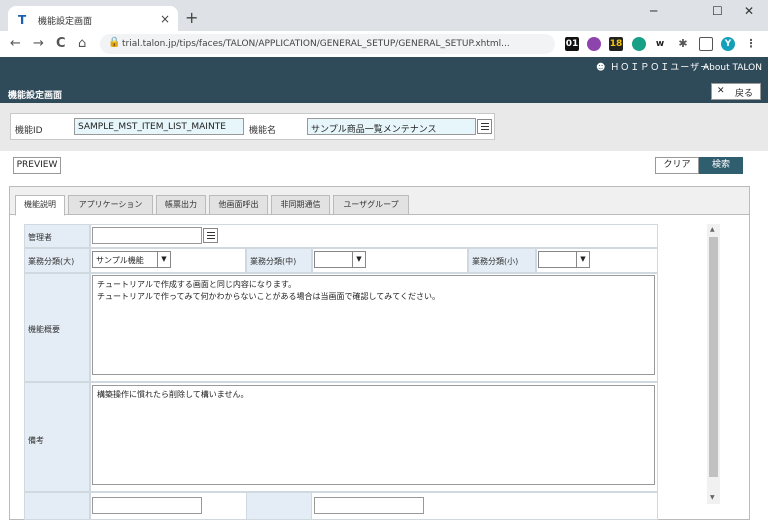 This screenshot has width=768, height=520. Describe the element at coordinates (564, 259) in the screenshot. I see `cat-small-select: ▼` at that location.